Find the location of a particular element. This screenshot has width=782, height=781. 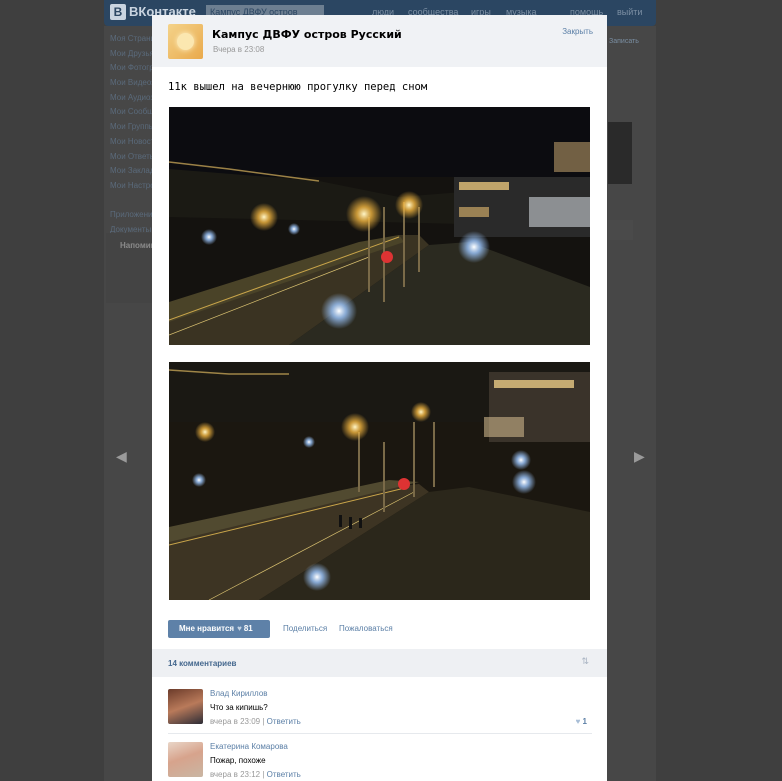

sun-icon is located at coordinates (185, 41).